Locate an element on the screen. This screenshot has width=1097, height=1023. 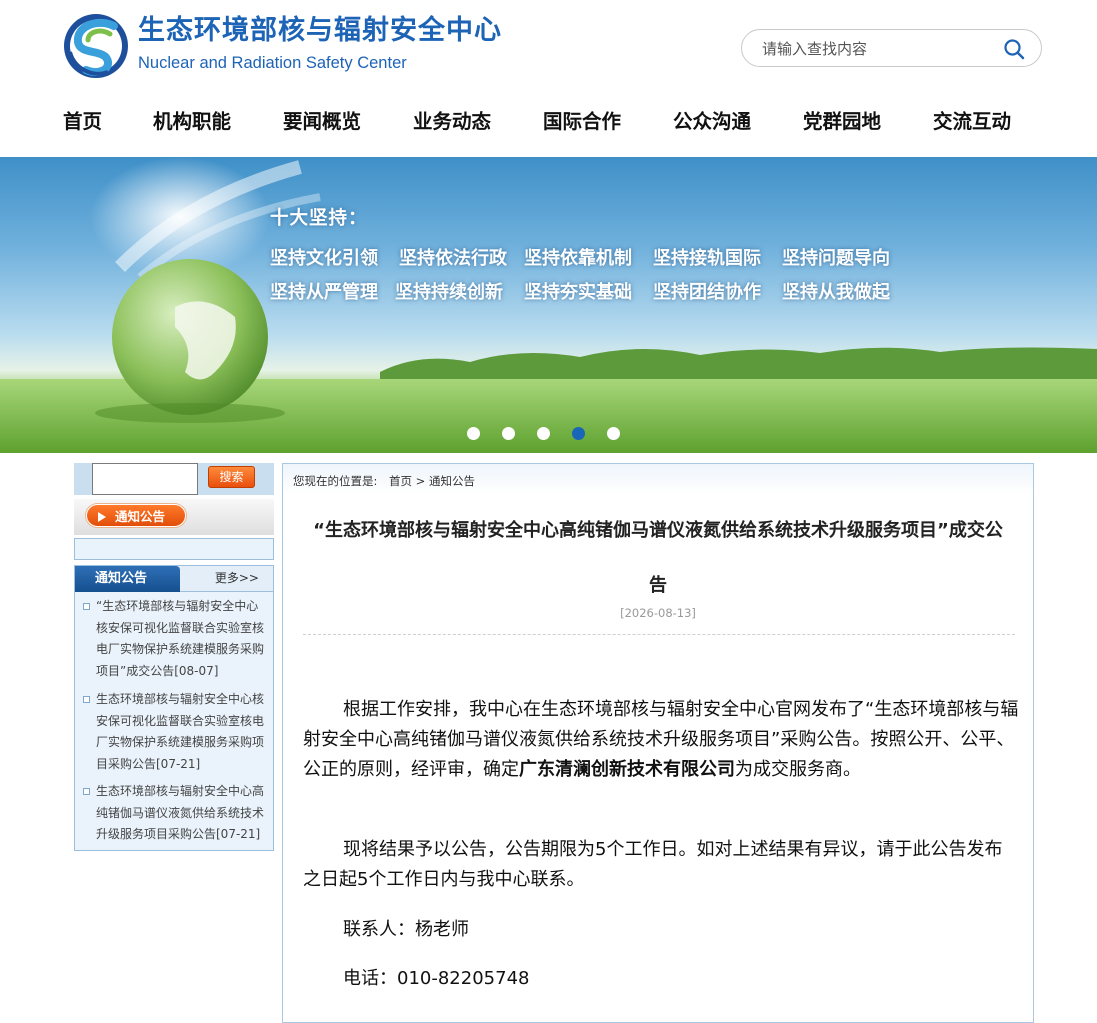
banner-heading: 十大坚持： is located at coordinates (319, 218).